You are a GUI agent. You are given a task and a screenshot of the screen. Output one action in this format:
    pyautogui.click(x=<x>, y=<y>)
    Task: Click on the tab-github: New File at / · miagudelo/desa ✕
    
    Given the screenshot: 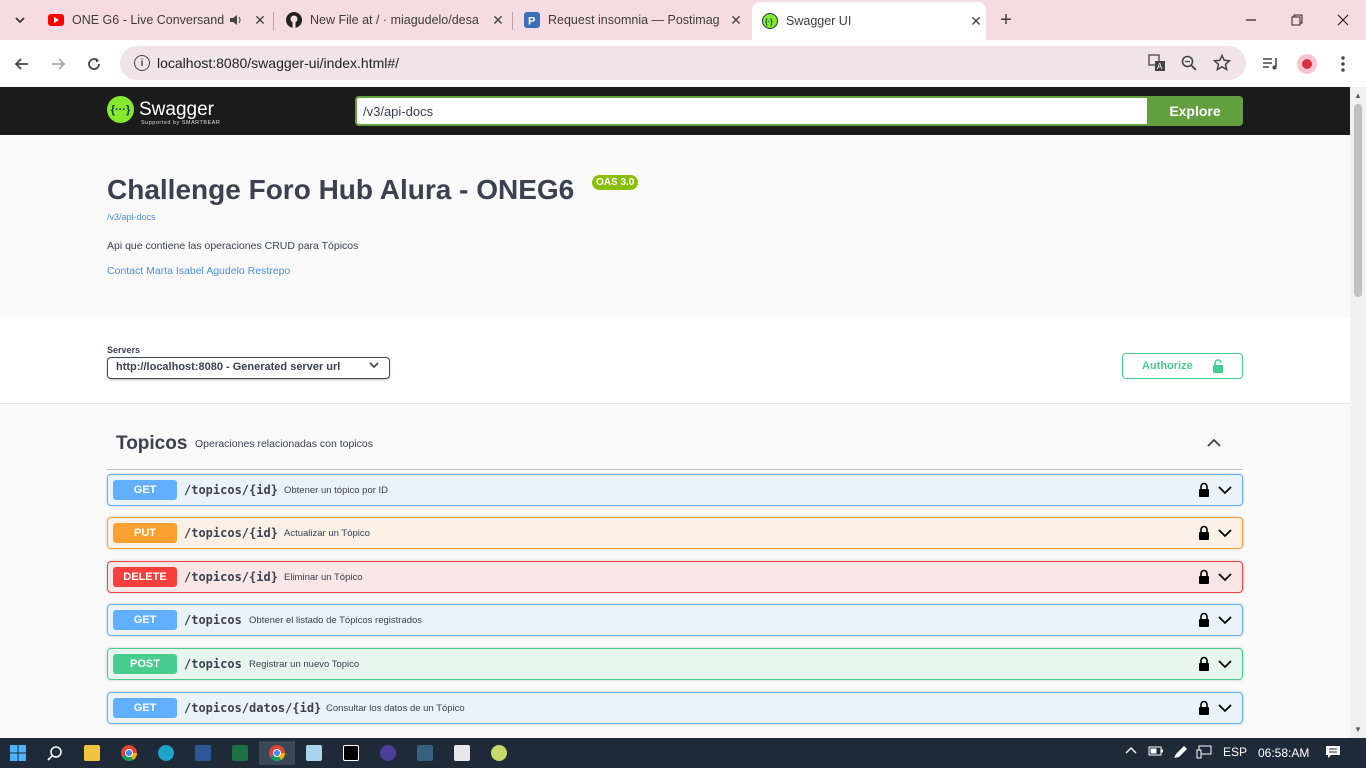 What is the action you would take?
    pyautogui.click(x=392, y=20)
    